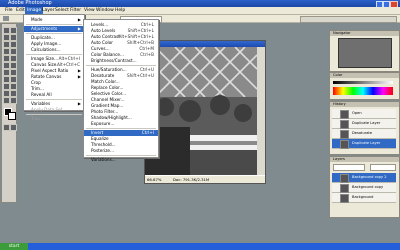  Describe the element at coordinates (54, 20) in the screenshot. I see `image-menu-item-mode: Mode ▶` at that location.